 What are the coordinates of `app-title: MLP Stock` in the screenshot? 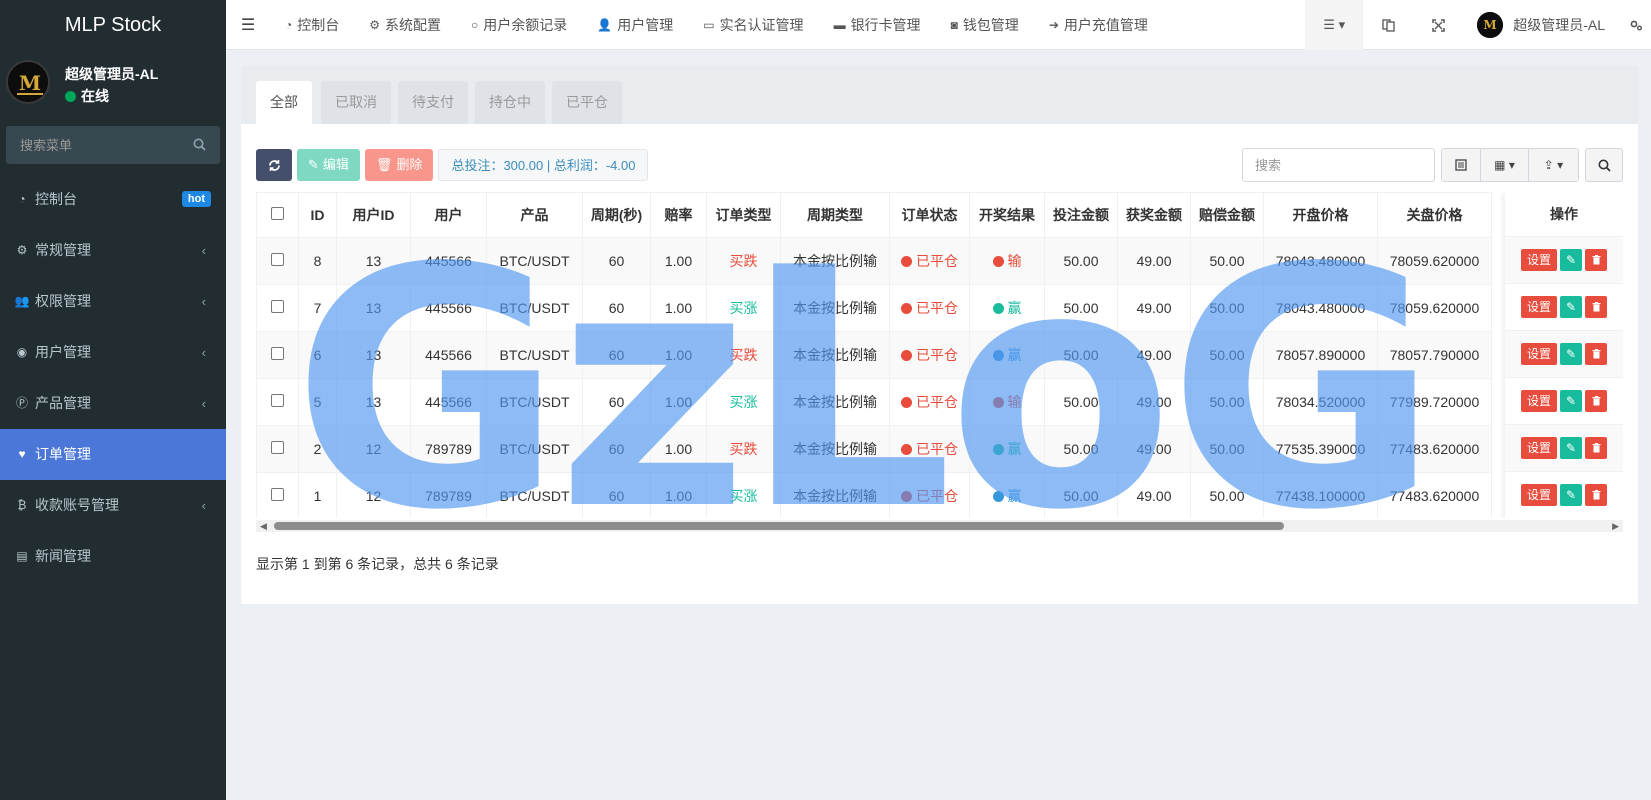 It's located at (113, 25).